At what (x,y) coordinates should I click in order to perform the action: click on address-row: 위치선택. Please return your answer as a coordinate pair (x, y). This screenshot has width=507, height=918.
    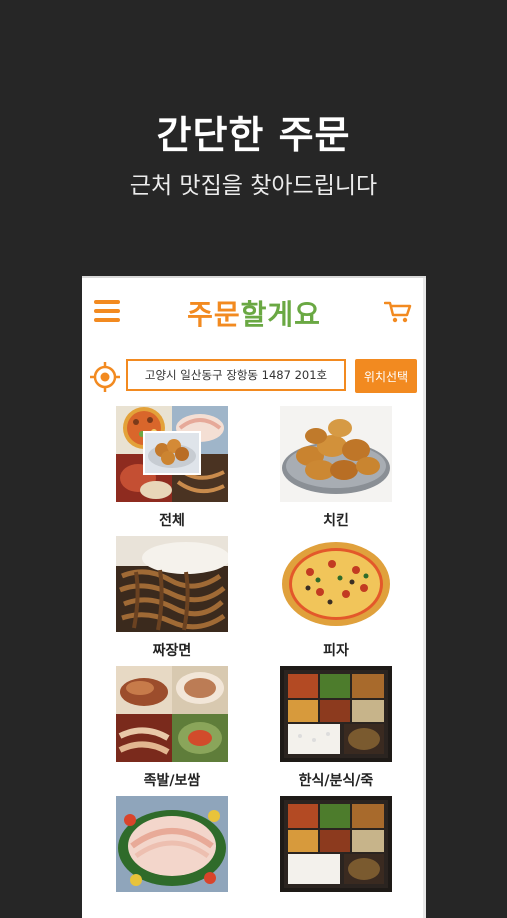
    Looking at the image, I should click on (254, 376).